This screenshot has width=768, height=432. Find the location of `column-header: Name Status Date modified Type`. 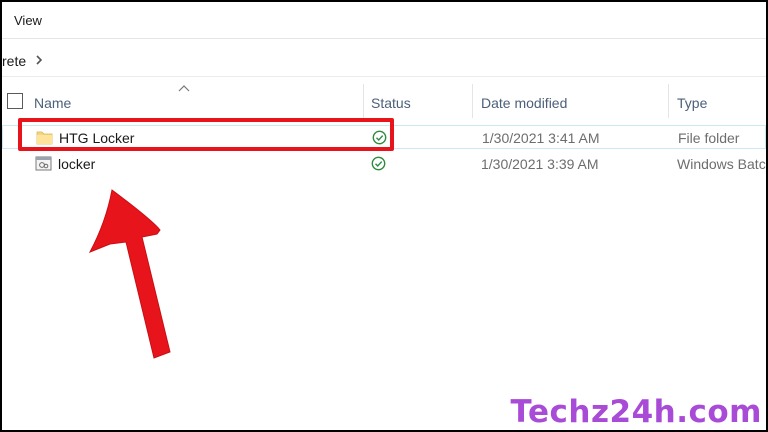

column-header: Name Status Date modified Type is located at coordinates (384, 100).